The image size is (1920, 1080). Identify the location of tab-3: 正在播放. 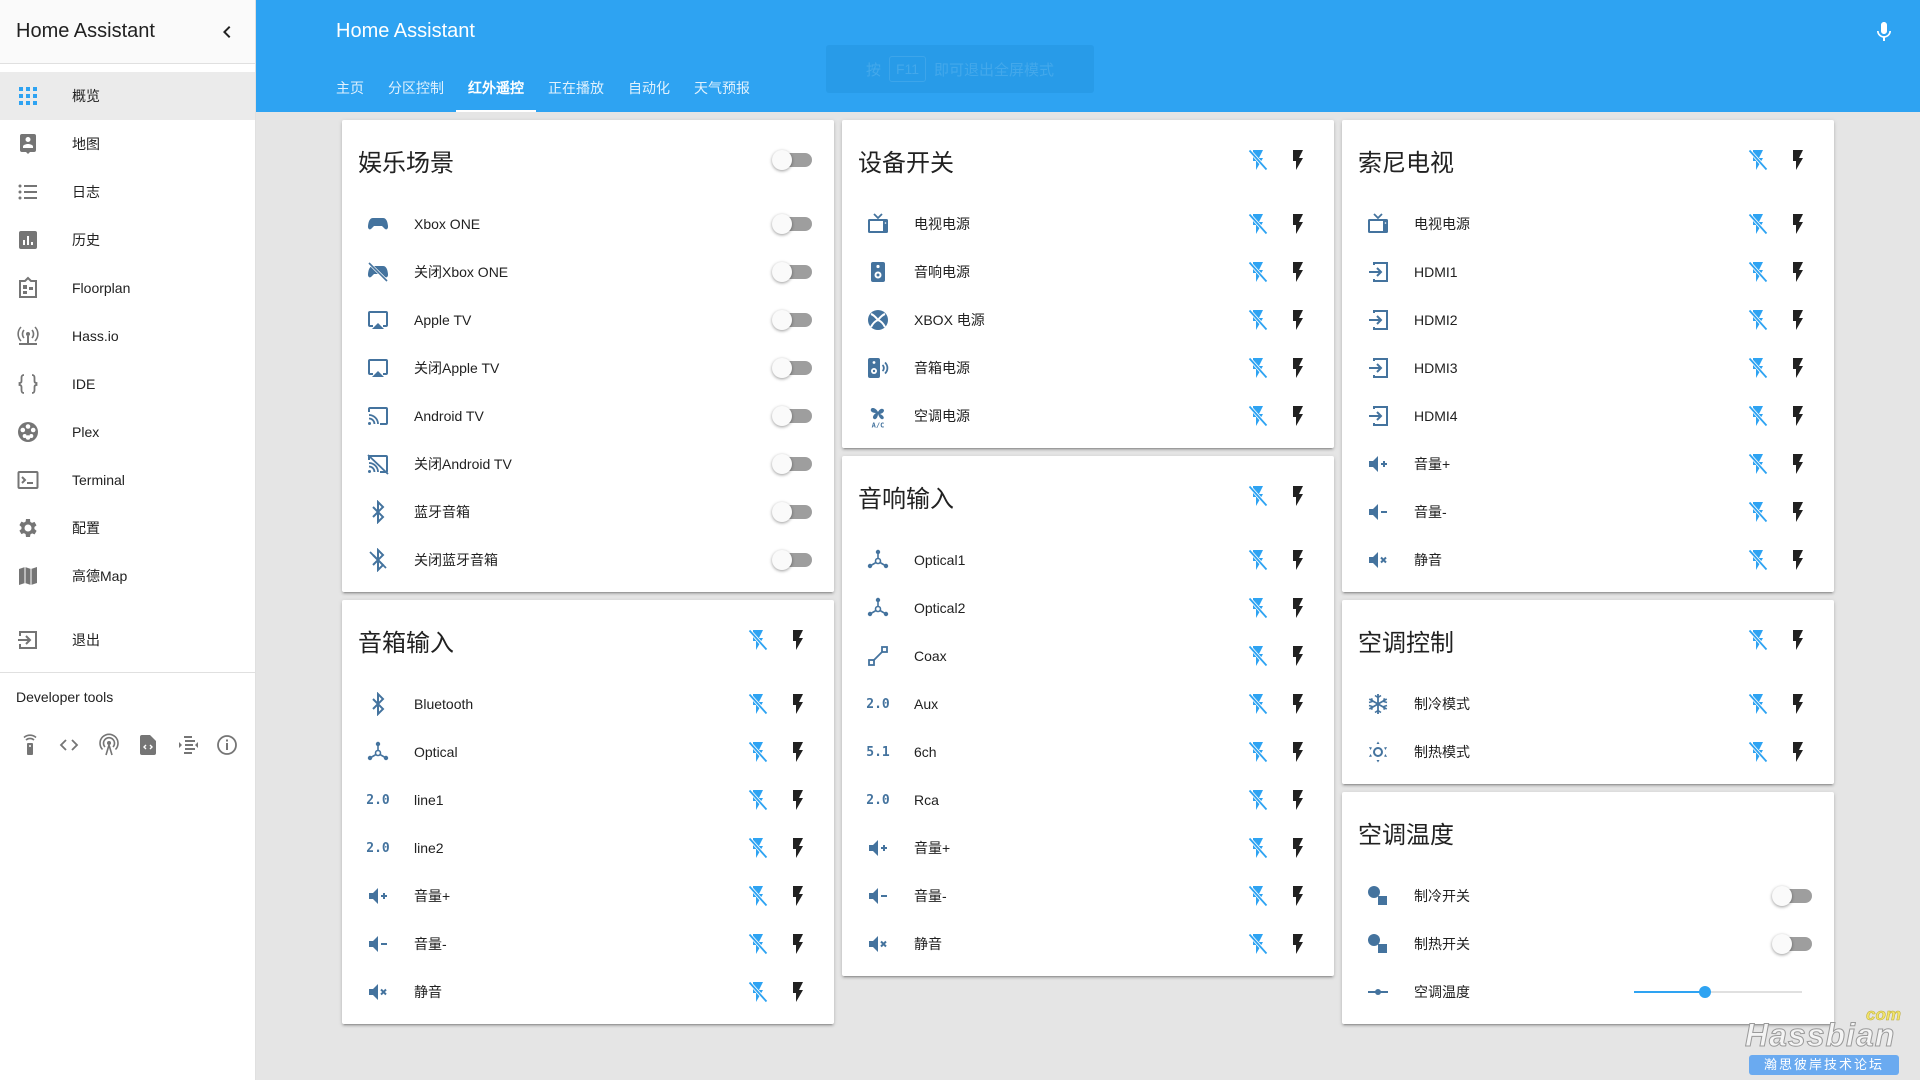
(576, 88).